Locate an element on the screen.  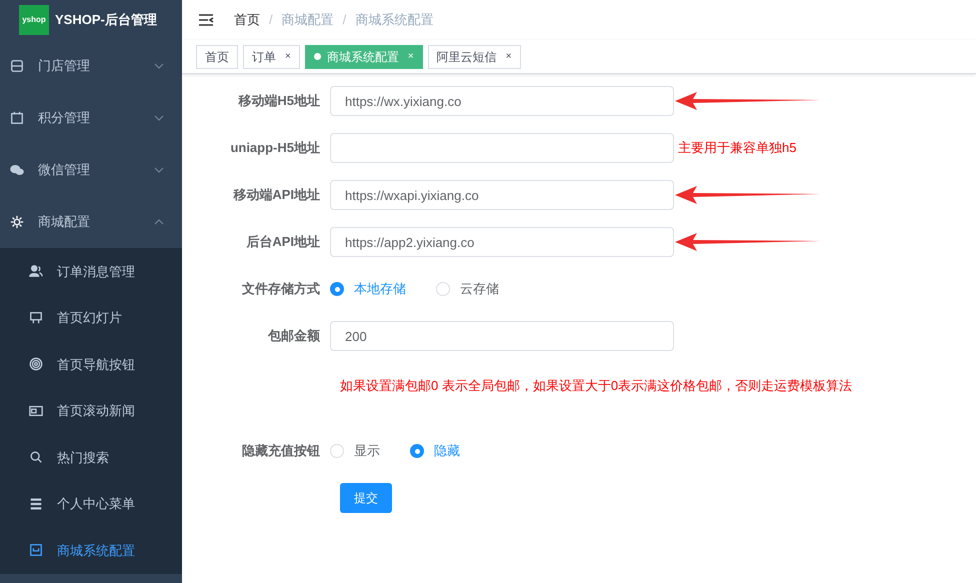
submenu-item: 首页滚动新闻 is located at coordinates (91, 411).